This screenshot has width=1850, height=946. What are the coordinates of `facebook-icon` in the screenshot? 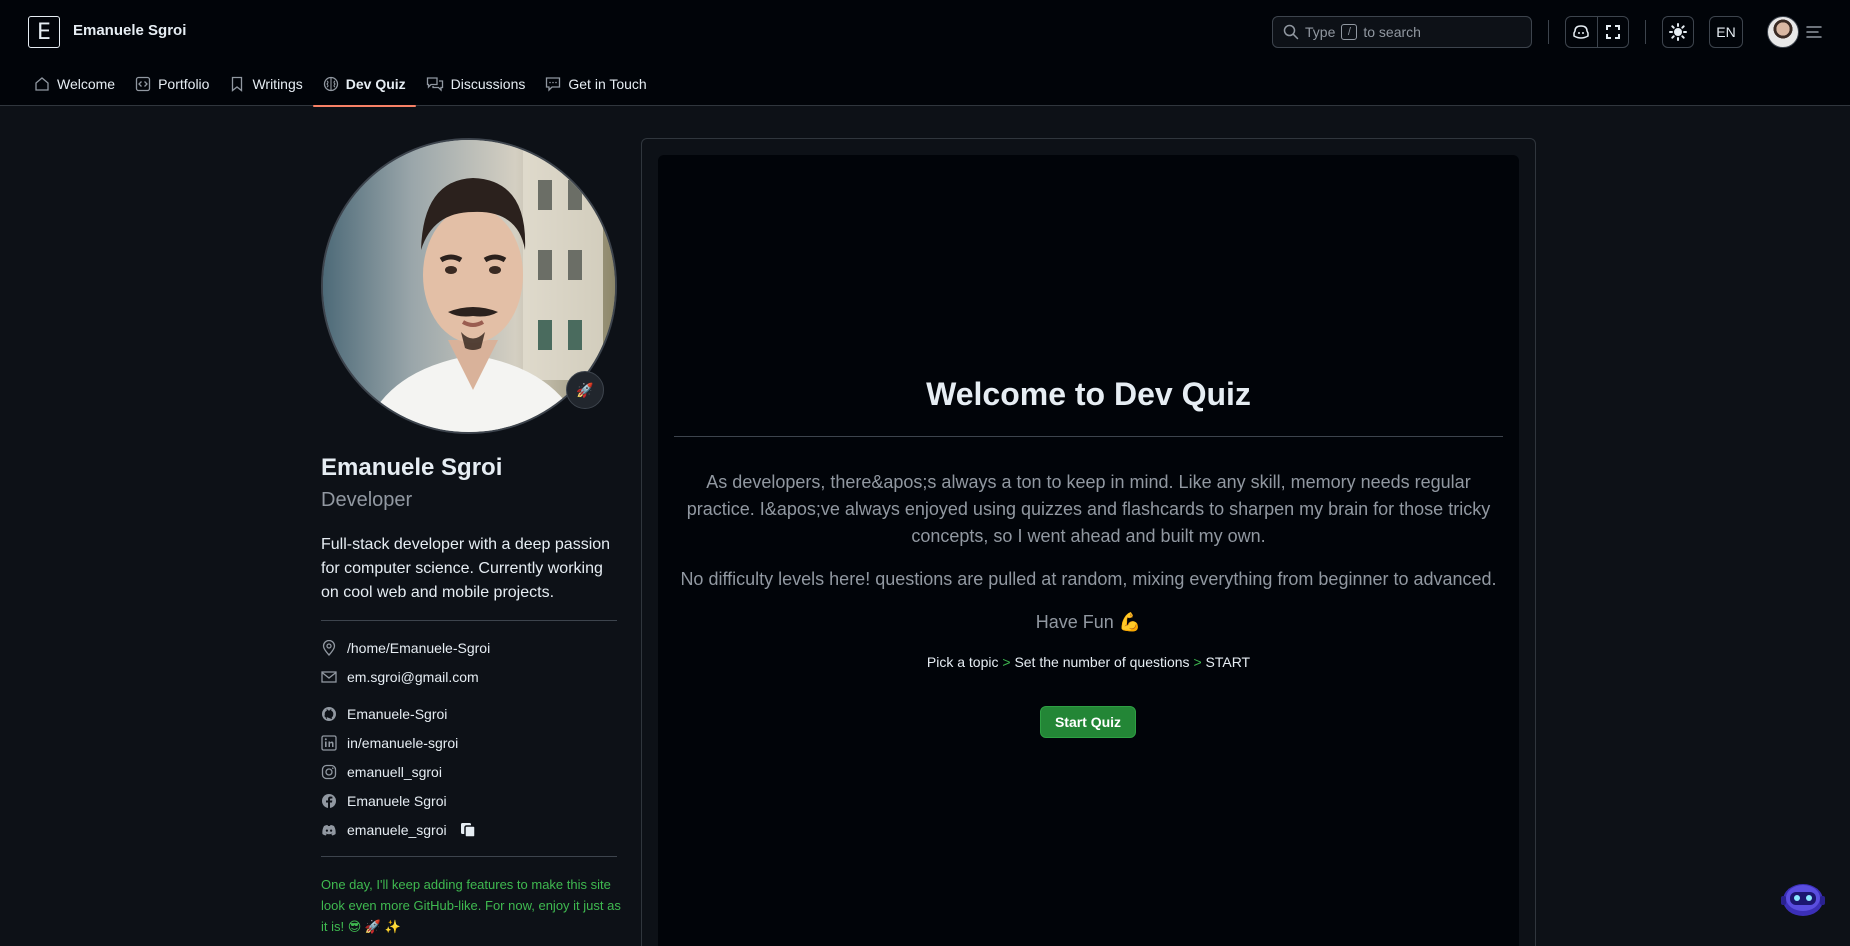 It's located at (329, 801).